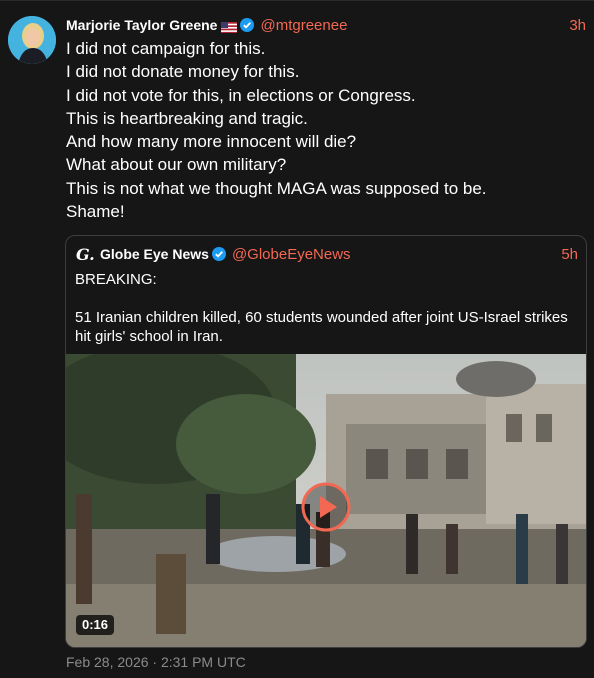 This screenshot has width=594, height=678. Describe the element at coordinates (156, 662) in the screenshot. I see `post-timestamp: Feb 28, 2026 · 2:31 PM UTC` at that location.